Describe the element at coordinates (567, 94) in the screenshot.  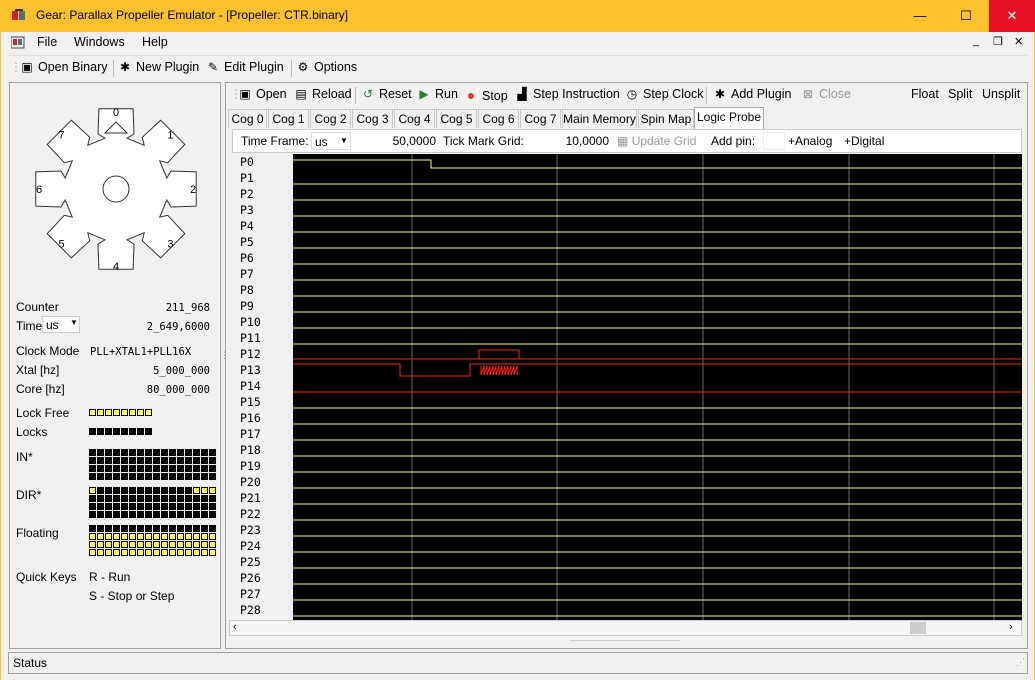
I see `step-instruction-button: ▟ Step Instruction` at that location.